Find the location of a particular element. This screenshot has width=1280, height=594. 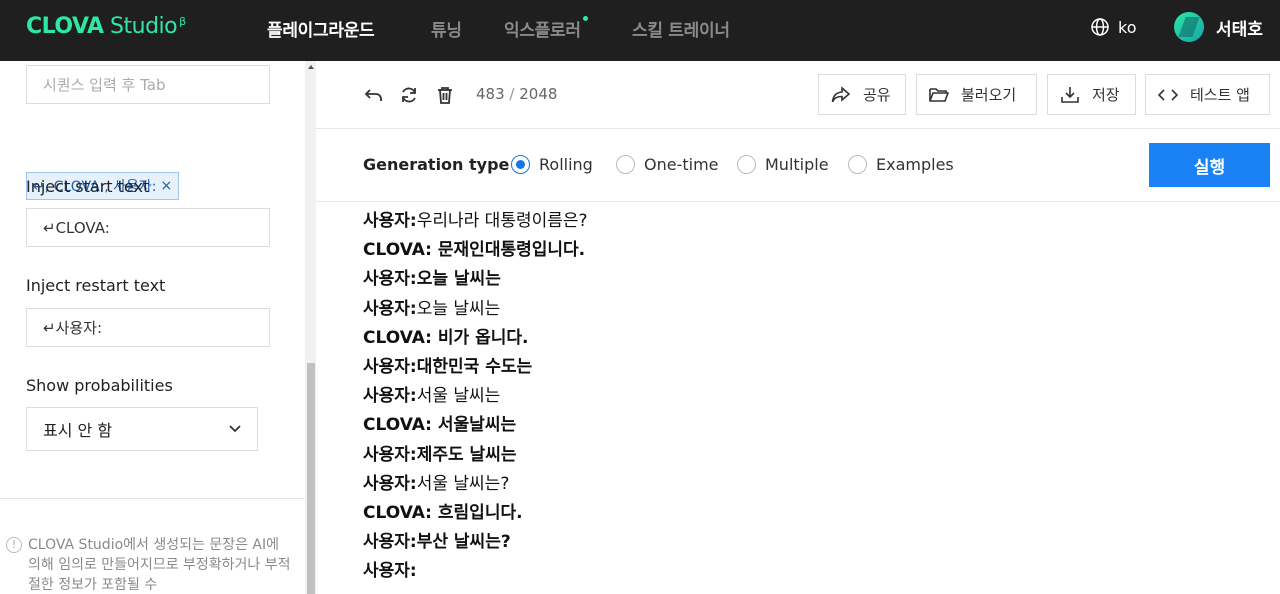

save-label: 저장 is located at coordinates (1106, 95).